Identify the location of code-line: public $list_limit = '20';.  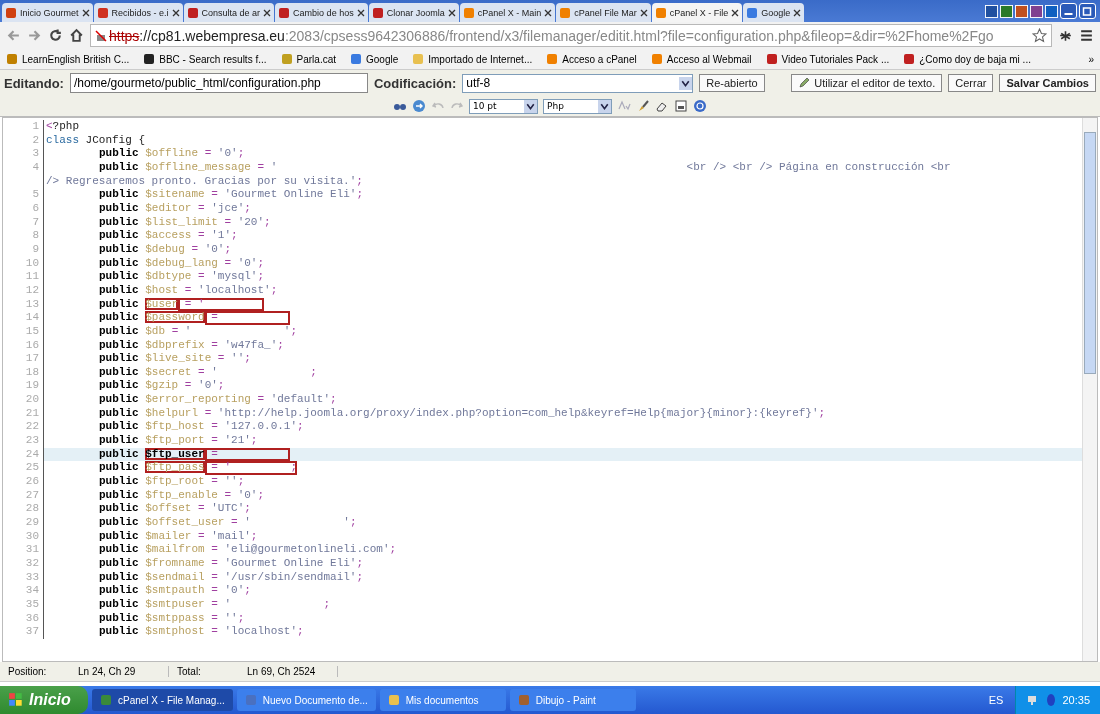
(184, 222).